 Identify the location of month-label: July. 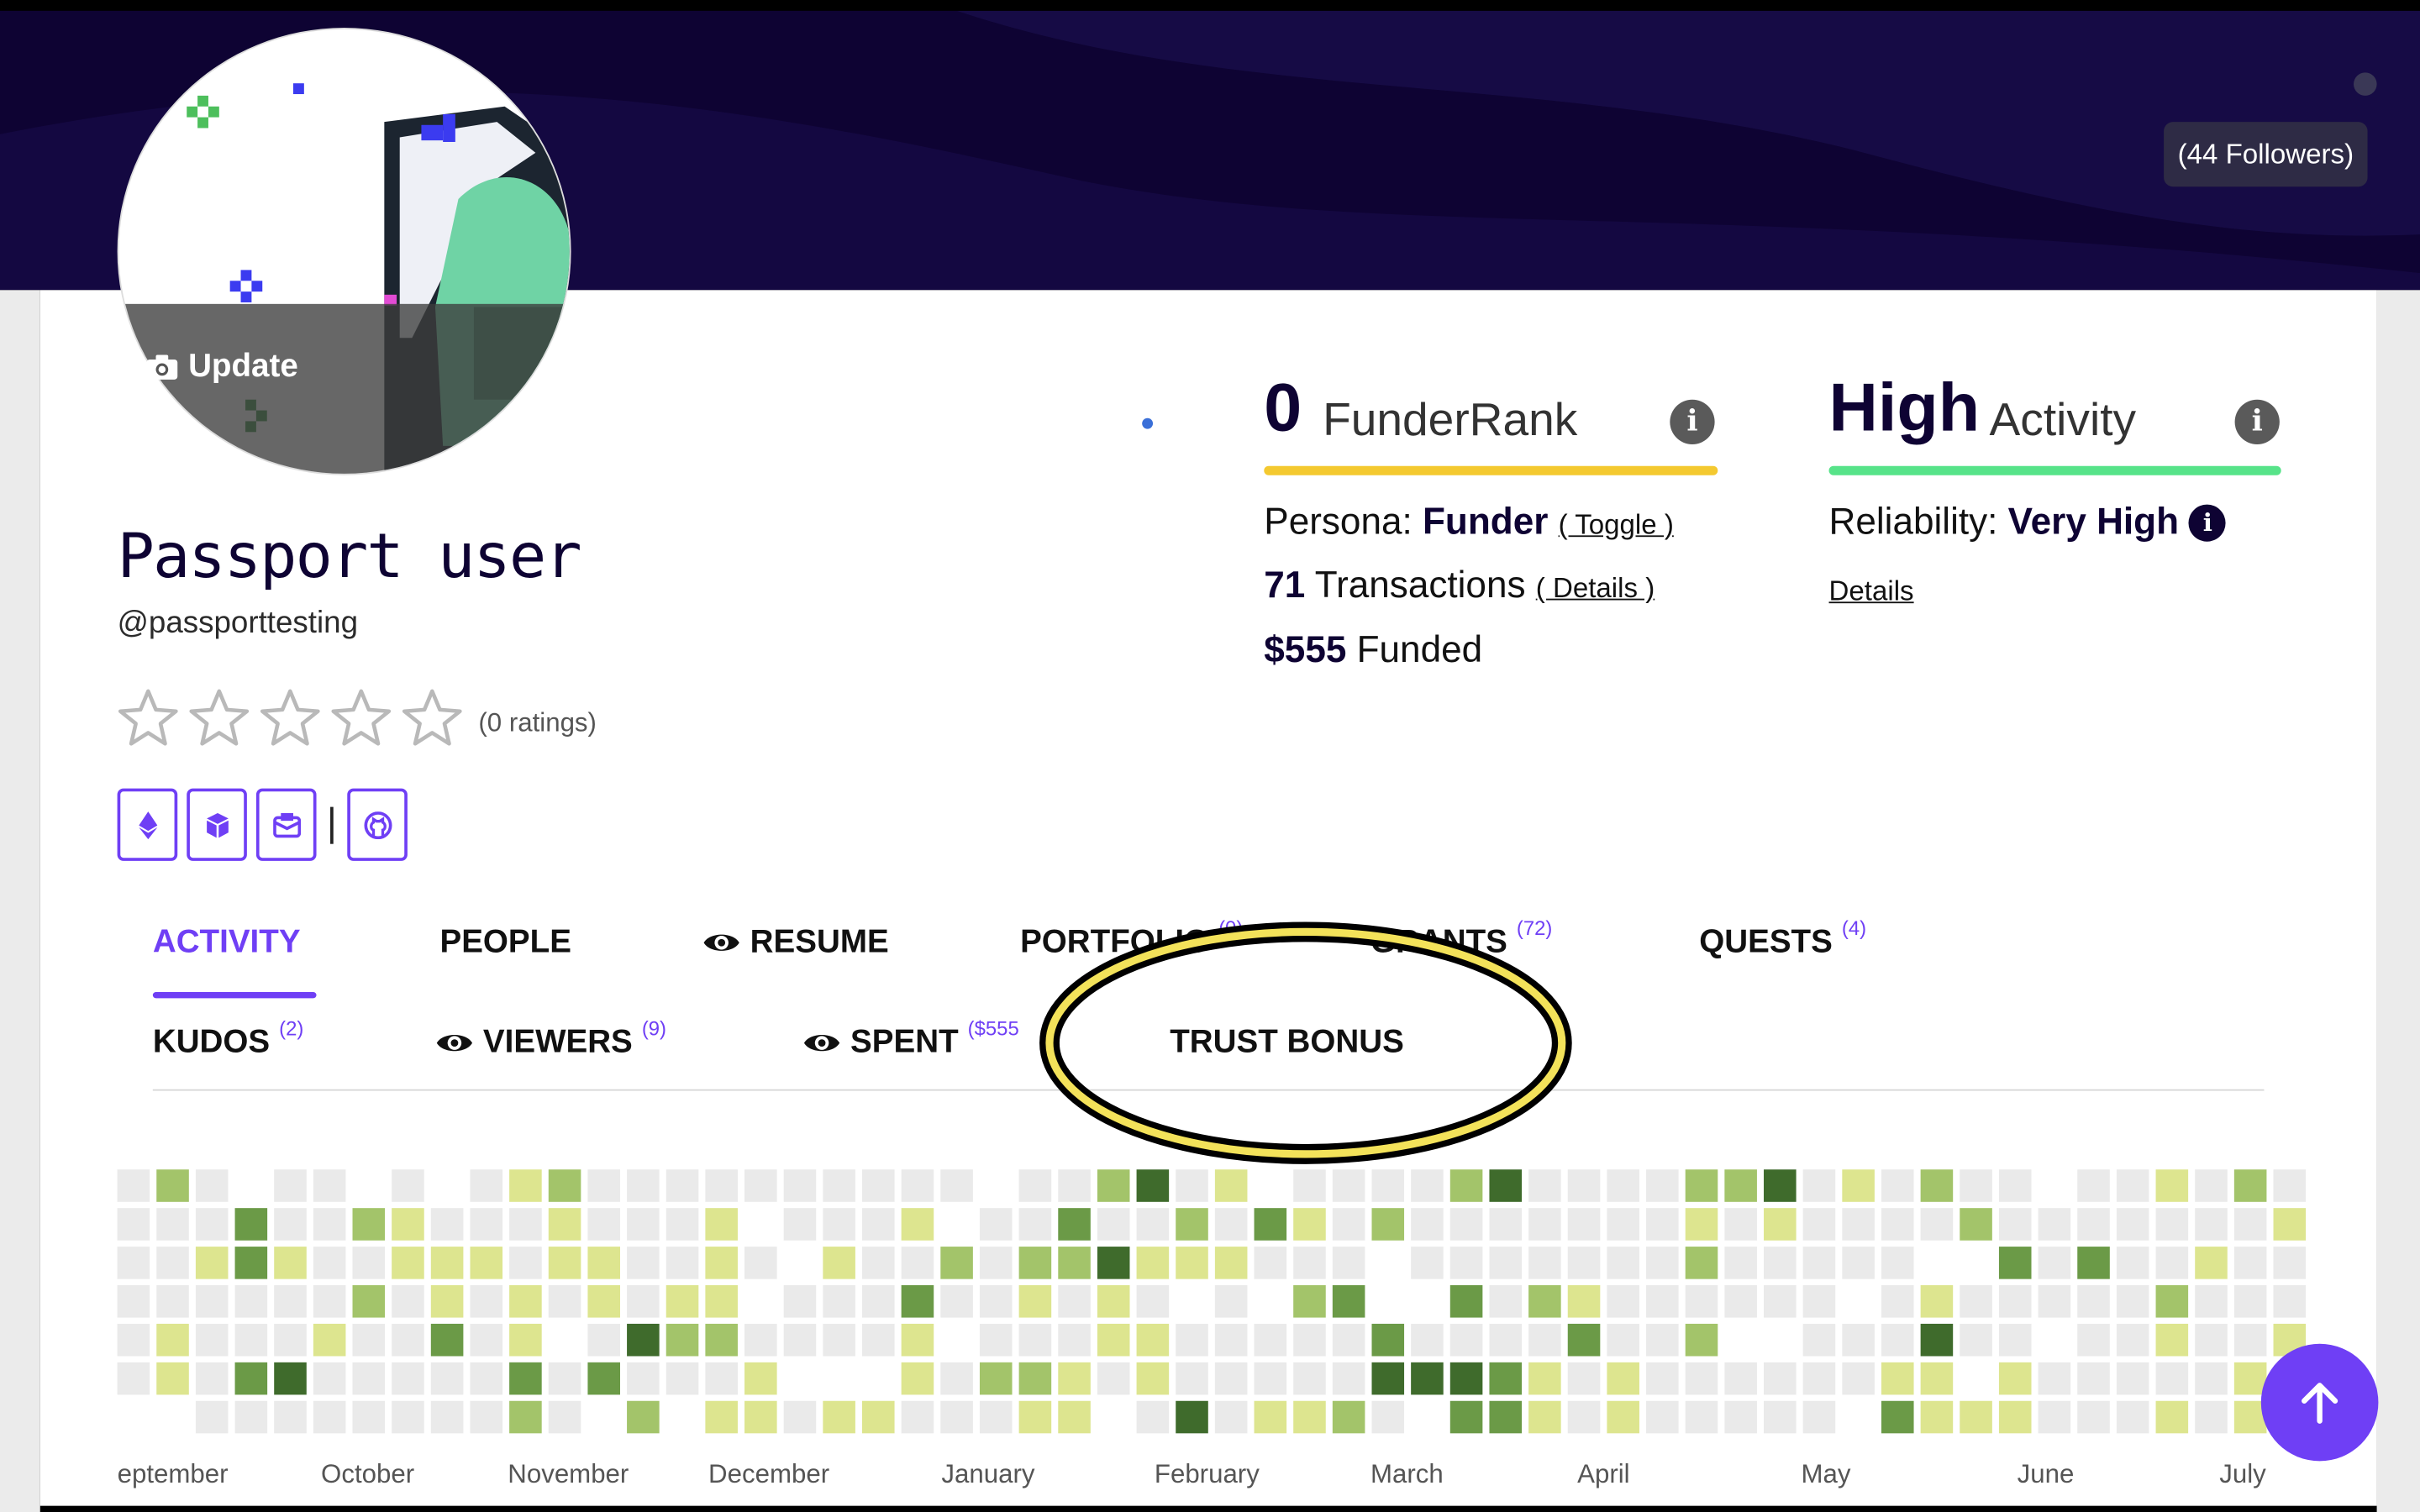
(2242, 1474).